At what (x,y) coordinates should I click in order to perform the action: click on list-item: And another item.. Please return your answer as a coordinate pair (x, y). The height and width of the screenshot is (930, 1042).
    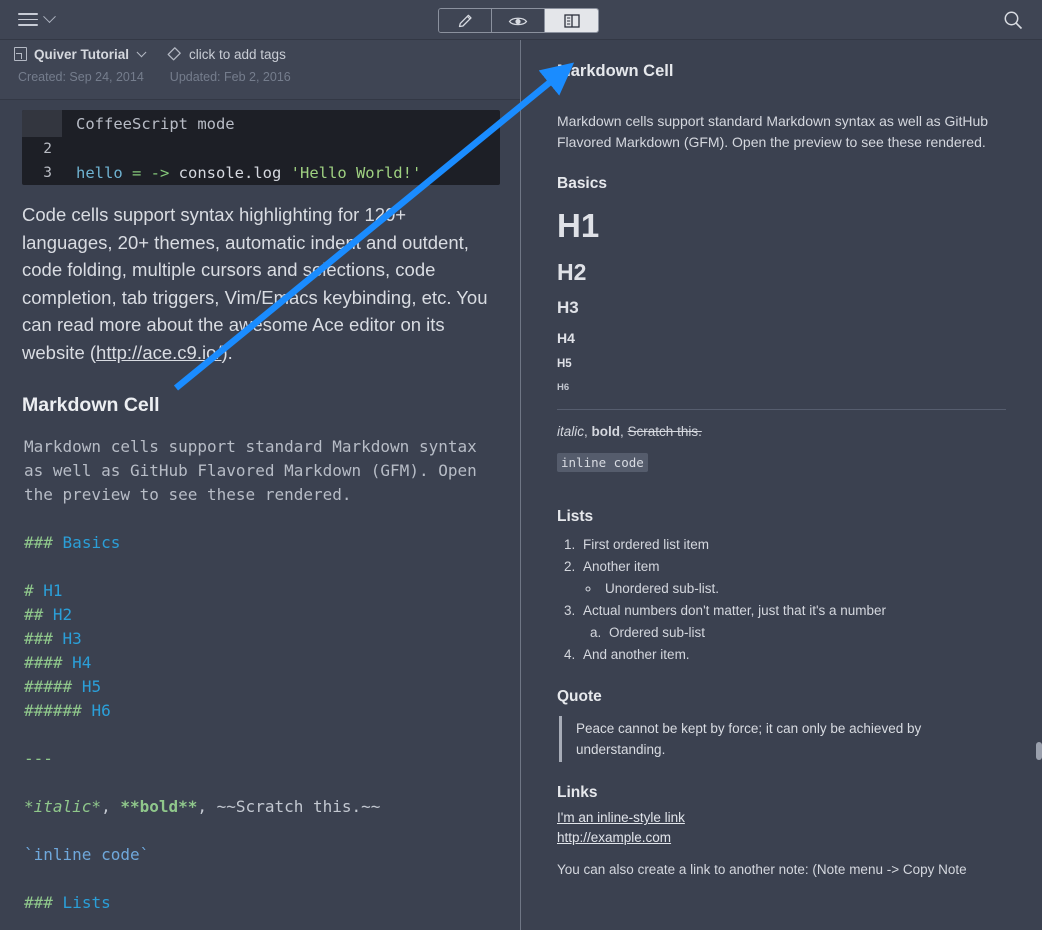
    Looking at the image, I should click on (792, 655).